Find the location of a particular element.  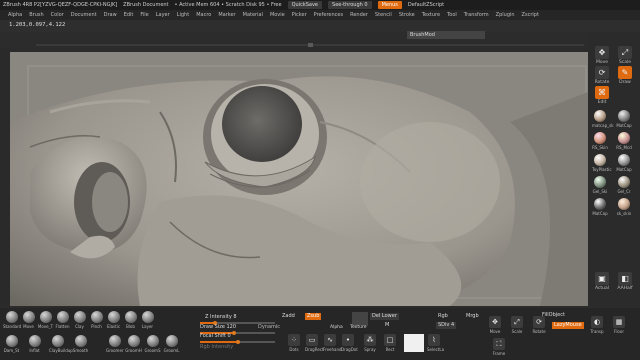

brush-move-t: Move_T is located at coordinates (45, 322).